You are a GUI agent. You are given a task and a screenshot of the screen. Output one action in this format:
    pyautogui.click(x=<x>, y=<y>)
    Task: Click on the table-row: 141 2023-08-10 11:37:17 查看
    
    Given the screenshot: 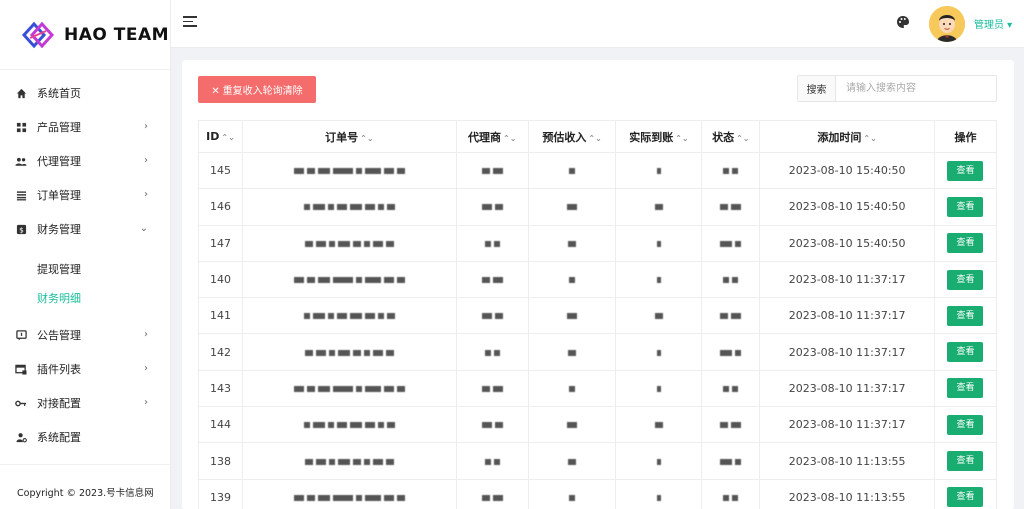 What is the action you would take?
    pyautogui.click(x=598, y=316)
    